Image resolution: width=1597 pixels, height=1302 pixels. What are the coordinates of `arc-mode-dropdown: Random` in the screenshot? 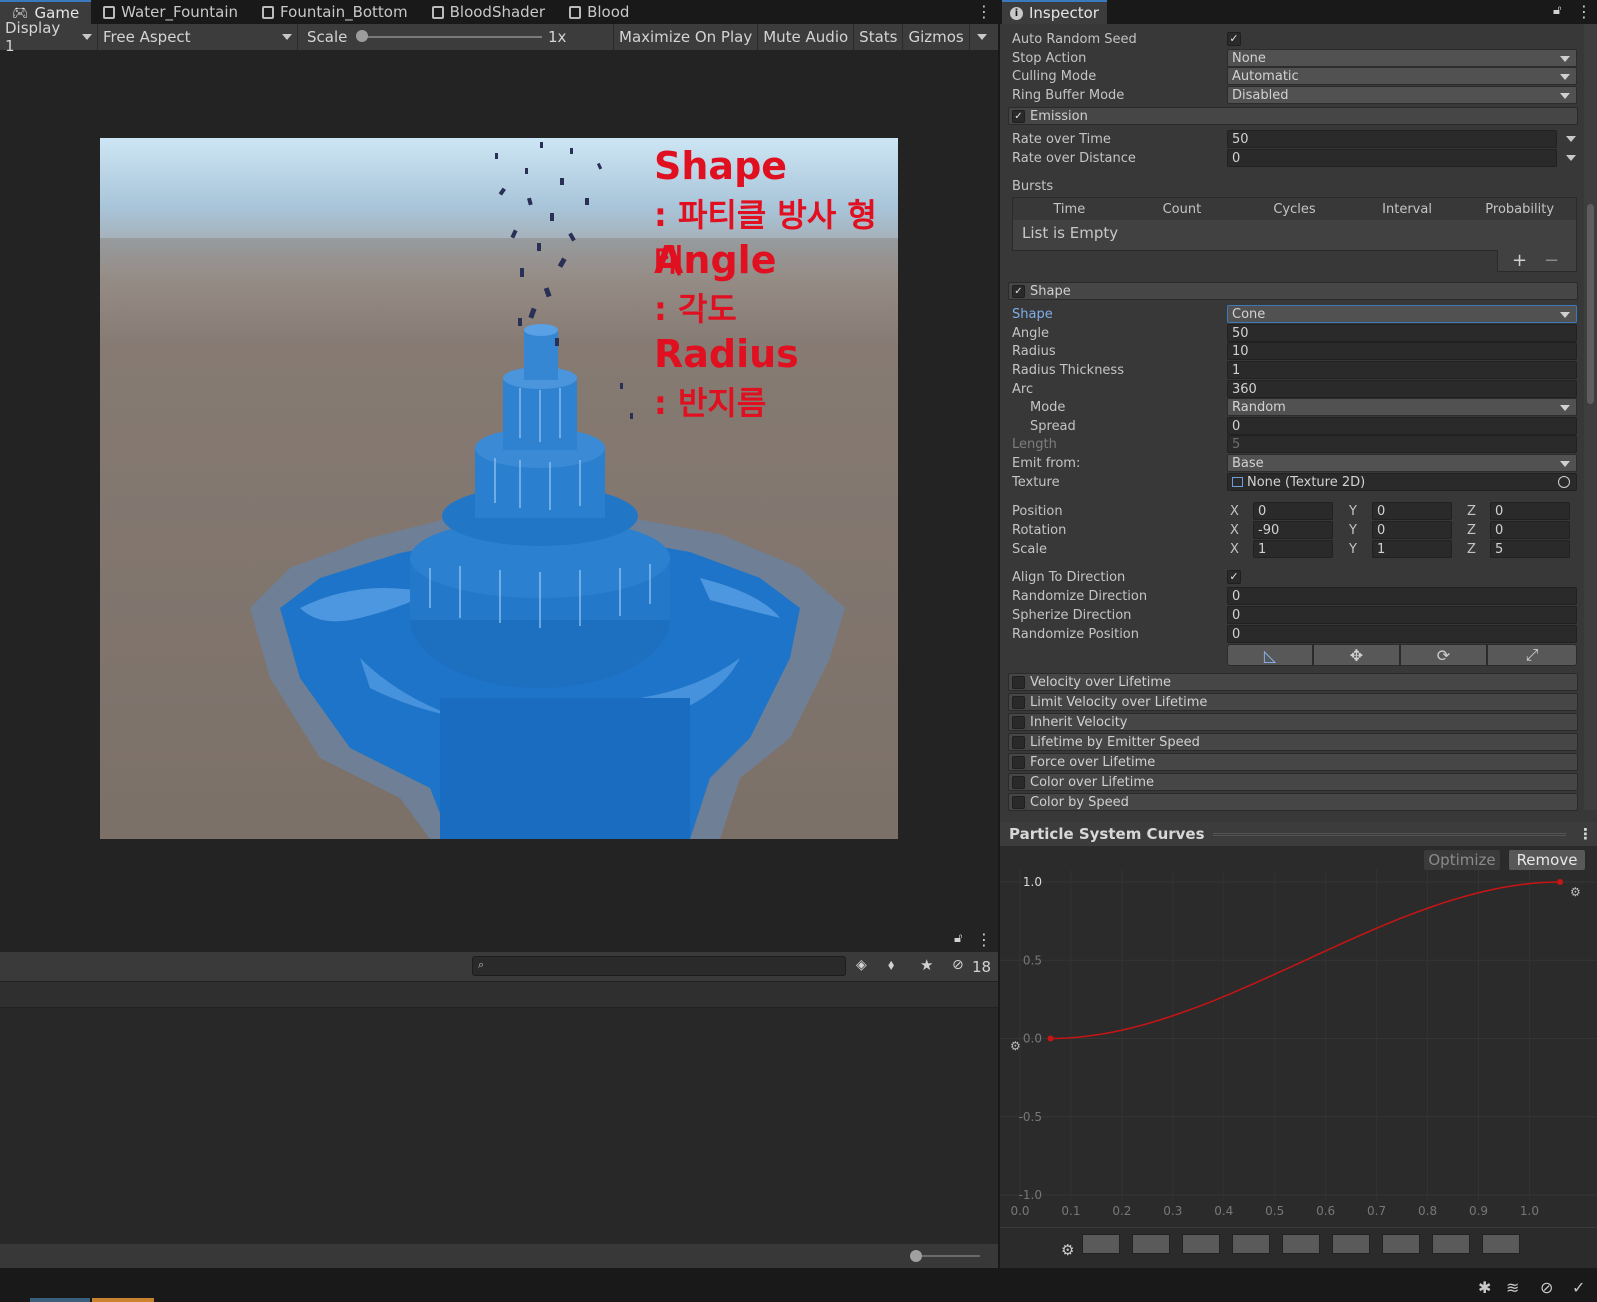 It's located at (1402, 407).